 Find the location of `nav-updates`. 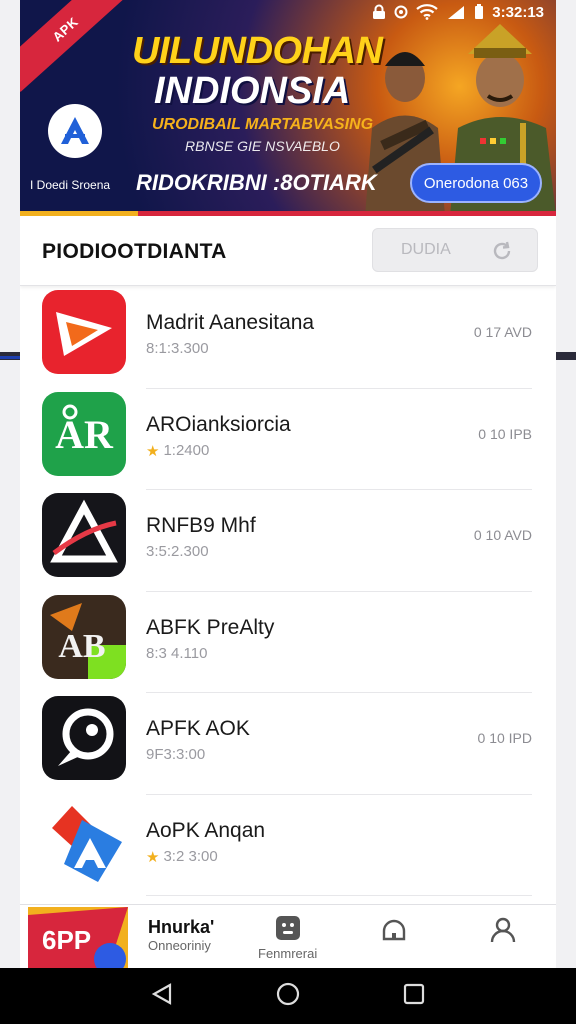

nav-updates is located at coordinates (394, 932).